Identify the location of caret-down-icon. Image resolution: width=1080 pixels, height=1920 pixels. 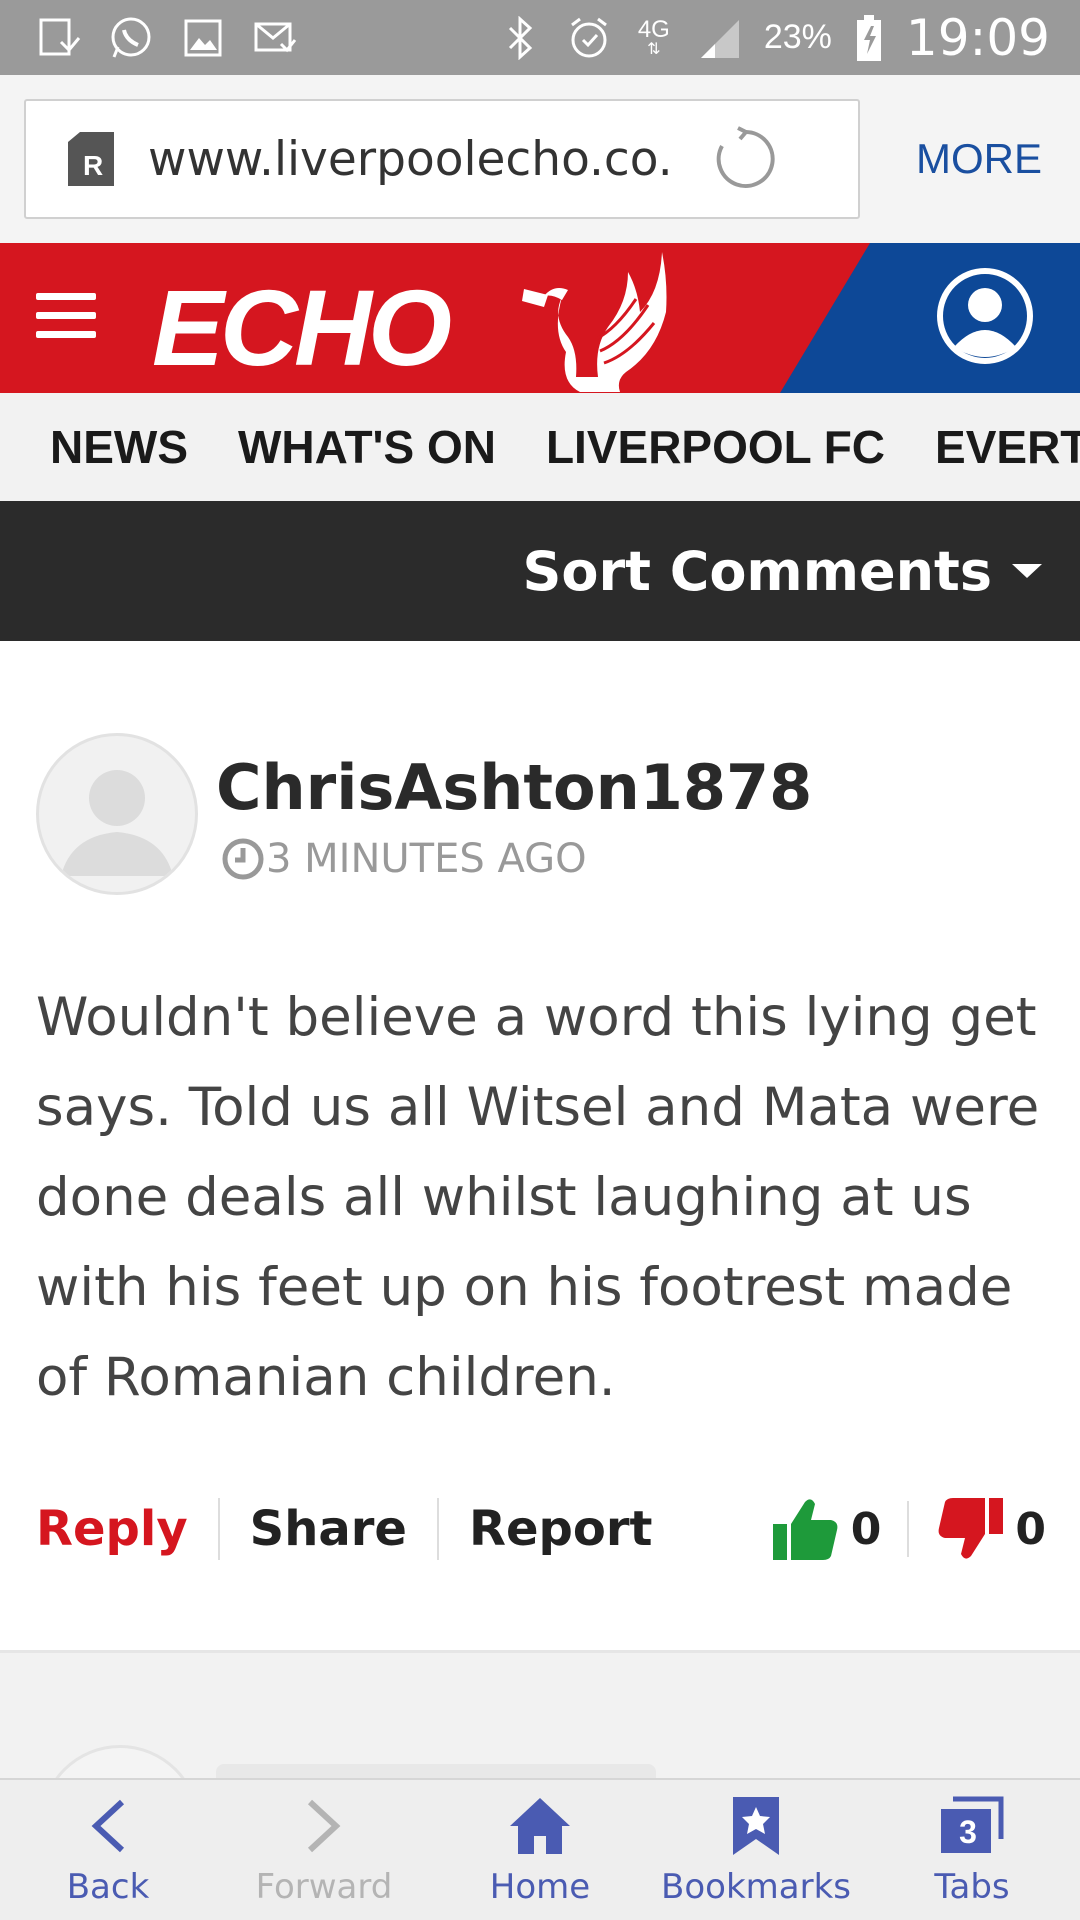
(1027, 571).